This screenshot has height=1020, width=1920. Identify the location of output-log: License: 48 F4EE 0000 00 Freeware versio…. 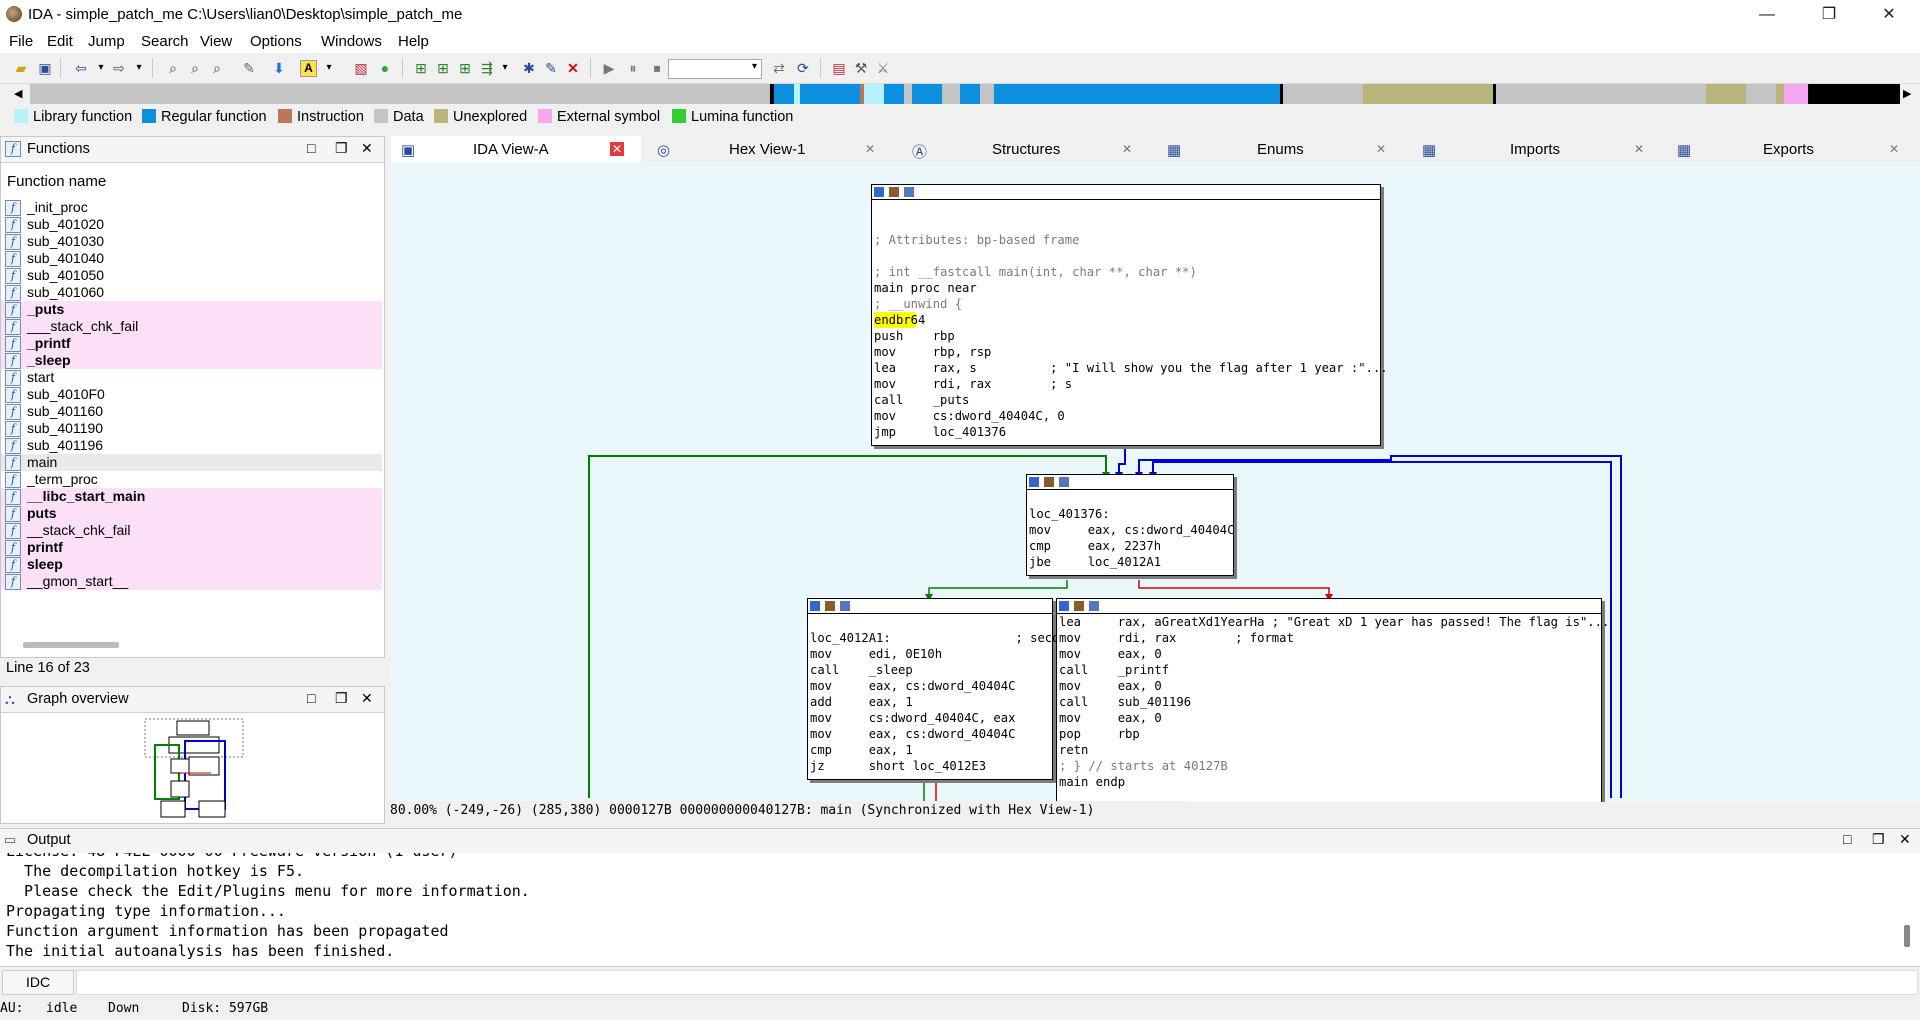
(950, 906).